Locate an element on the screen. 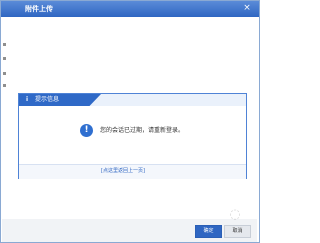 The width and height of the screenshot is (320, 243). message-box-title: 提示信息 is located at coordinates (47, 99).